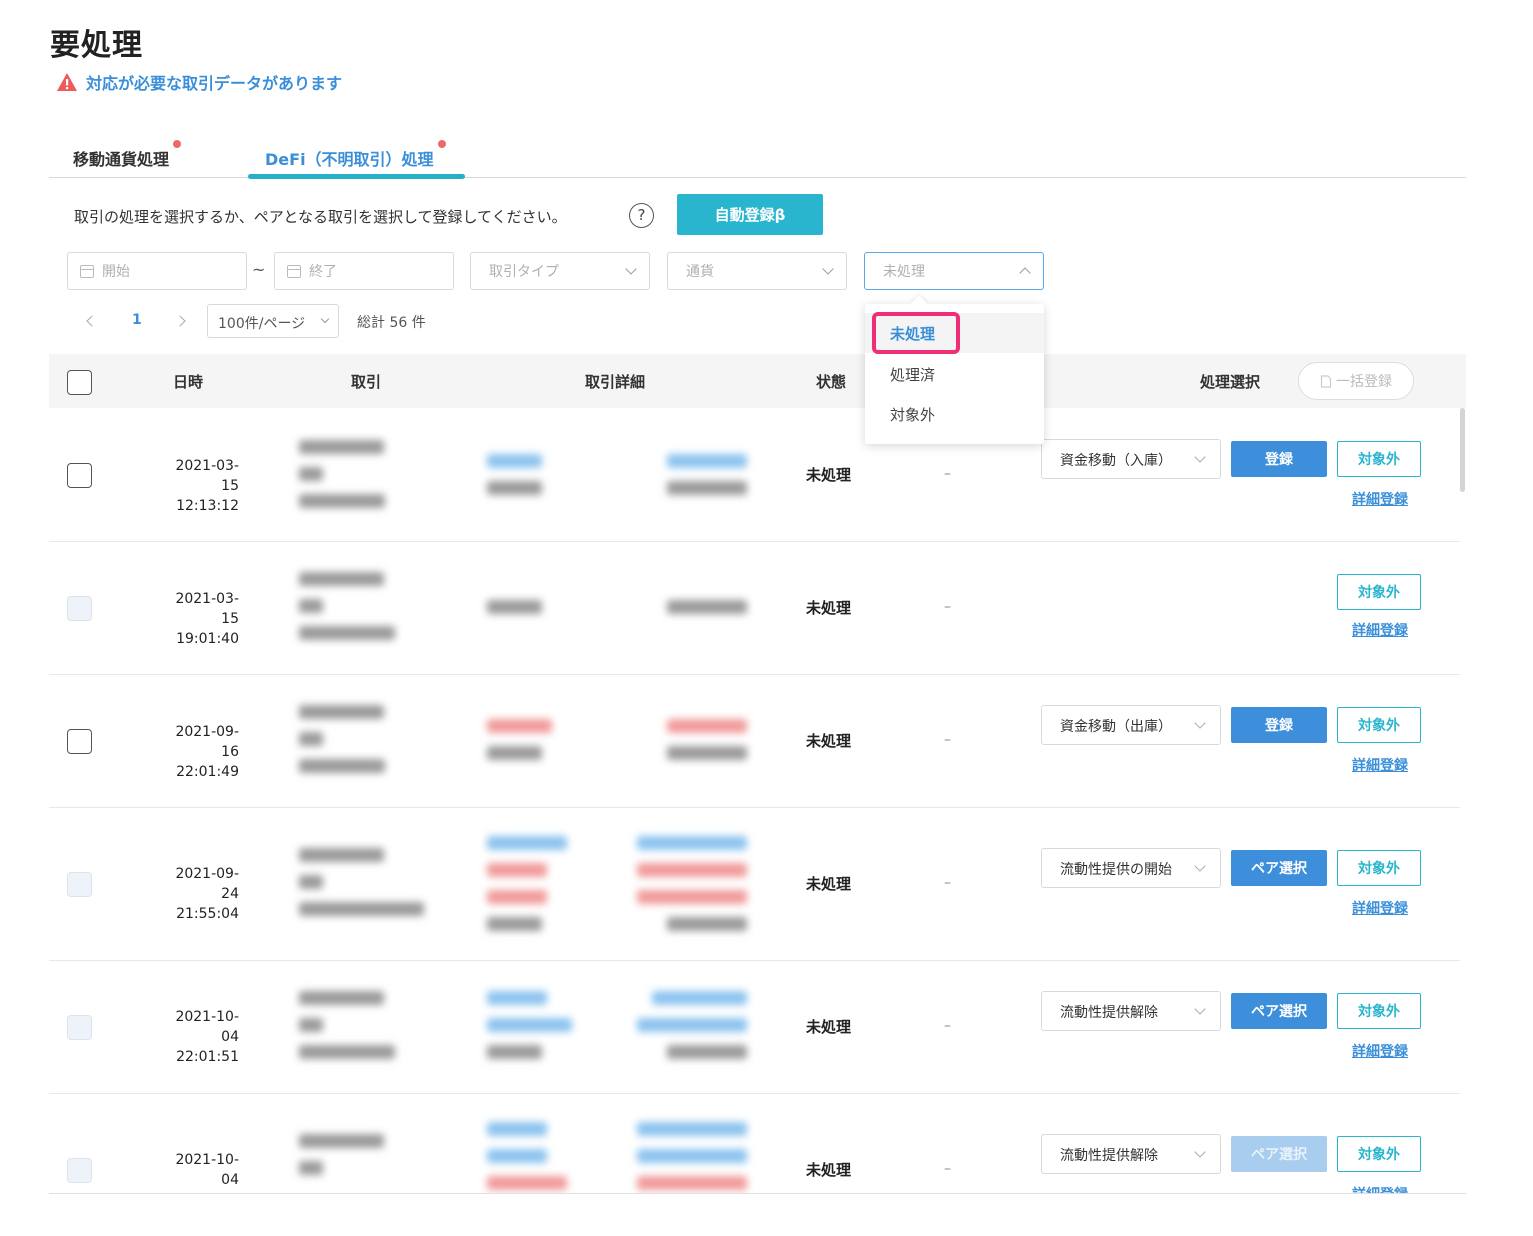 The width and height of the screenshot is (1533, 1236). I want to click on process-type-select: 資金移動（入庫）, so click(1131, 459).